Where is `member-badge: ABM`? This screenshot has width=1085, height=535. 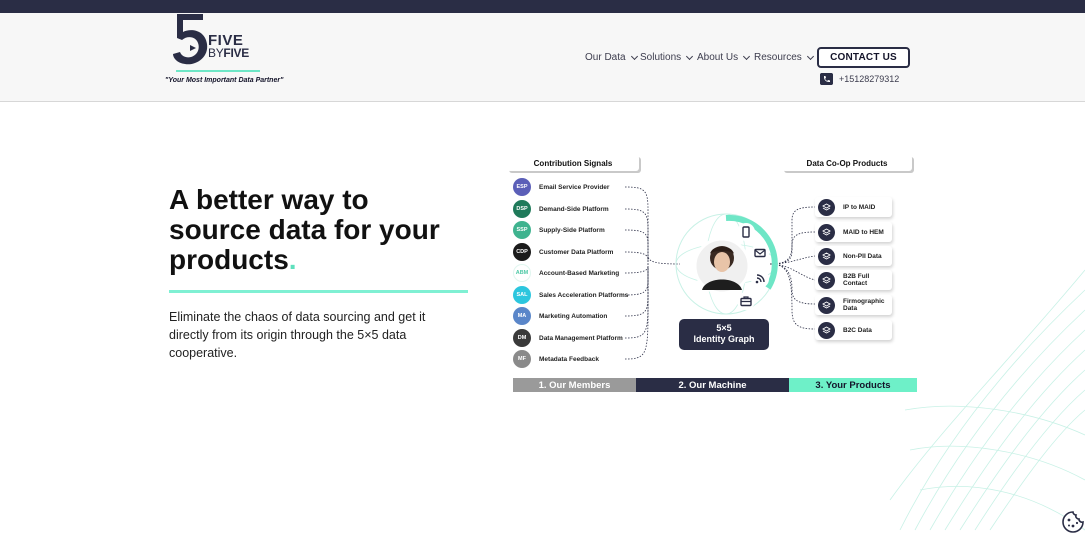
member-badge: ABM is located at coordinates (522, 273).